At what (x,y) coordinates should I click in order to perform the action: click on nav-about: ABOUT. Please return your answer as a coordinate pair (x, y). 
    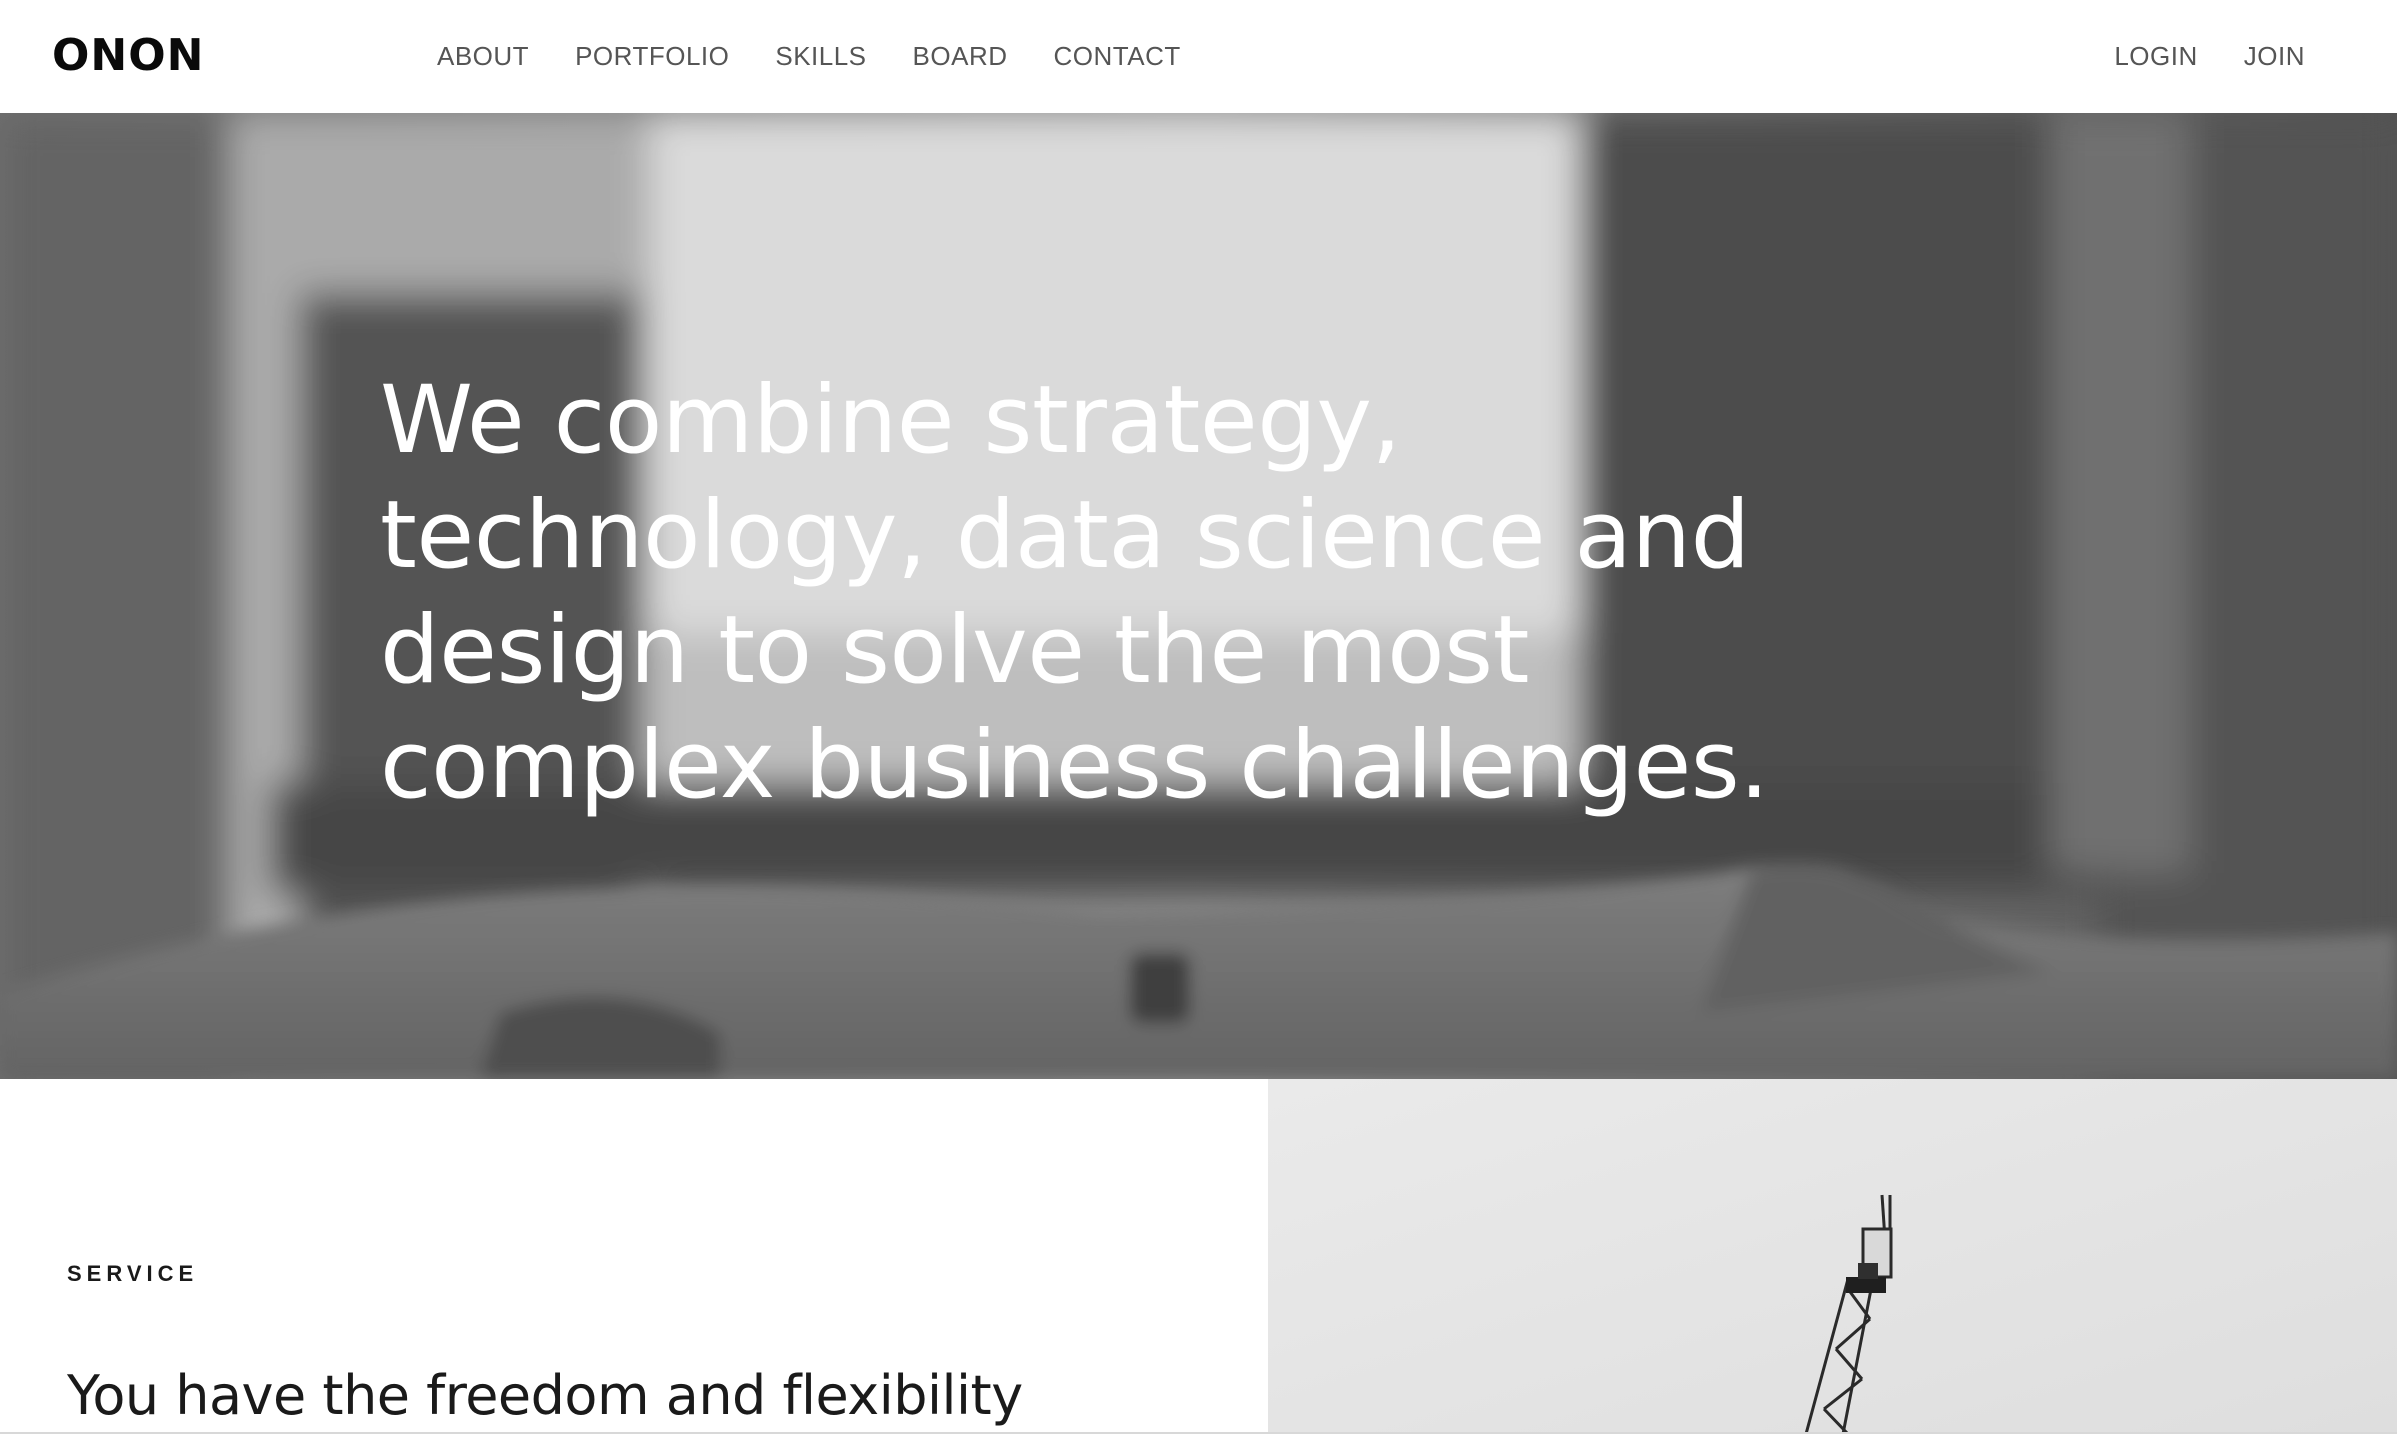
    Looking at the image, I should click on (483, 56).